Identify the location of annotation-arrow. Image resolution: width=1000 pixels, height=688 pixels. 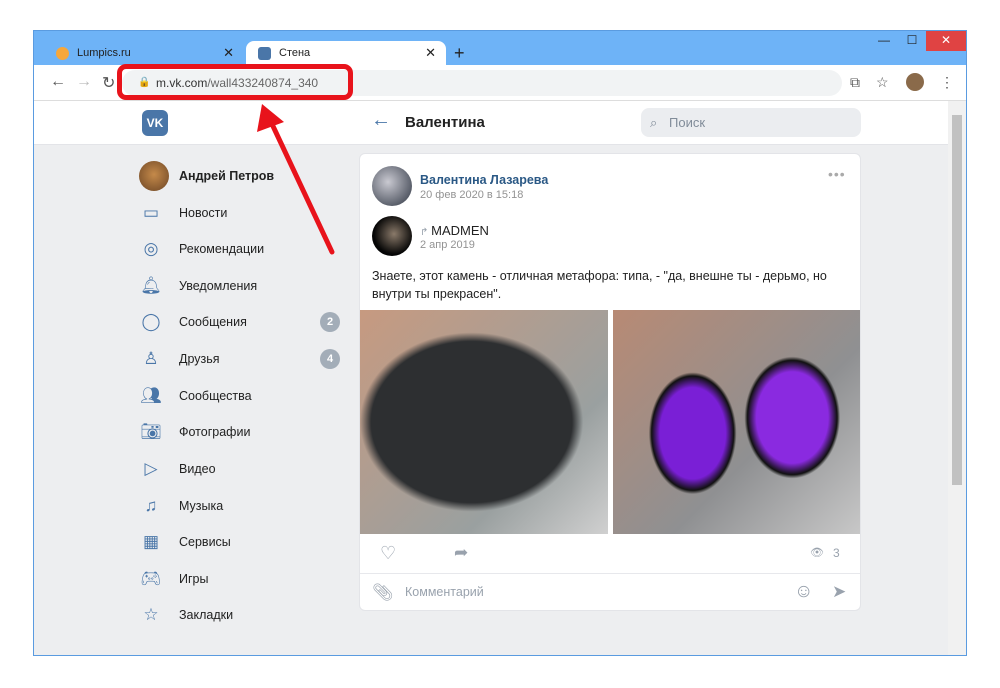
(296, 179).